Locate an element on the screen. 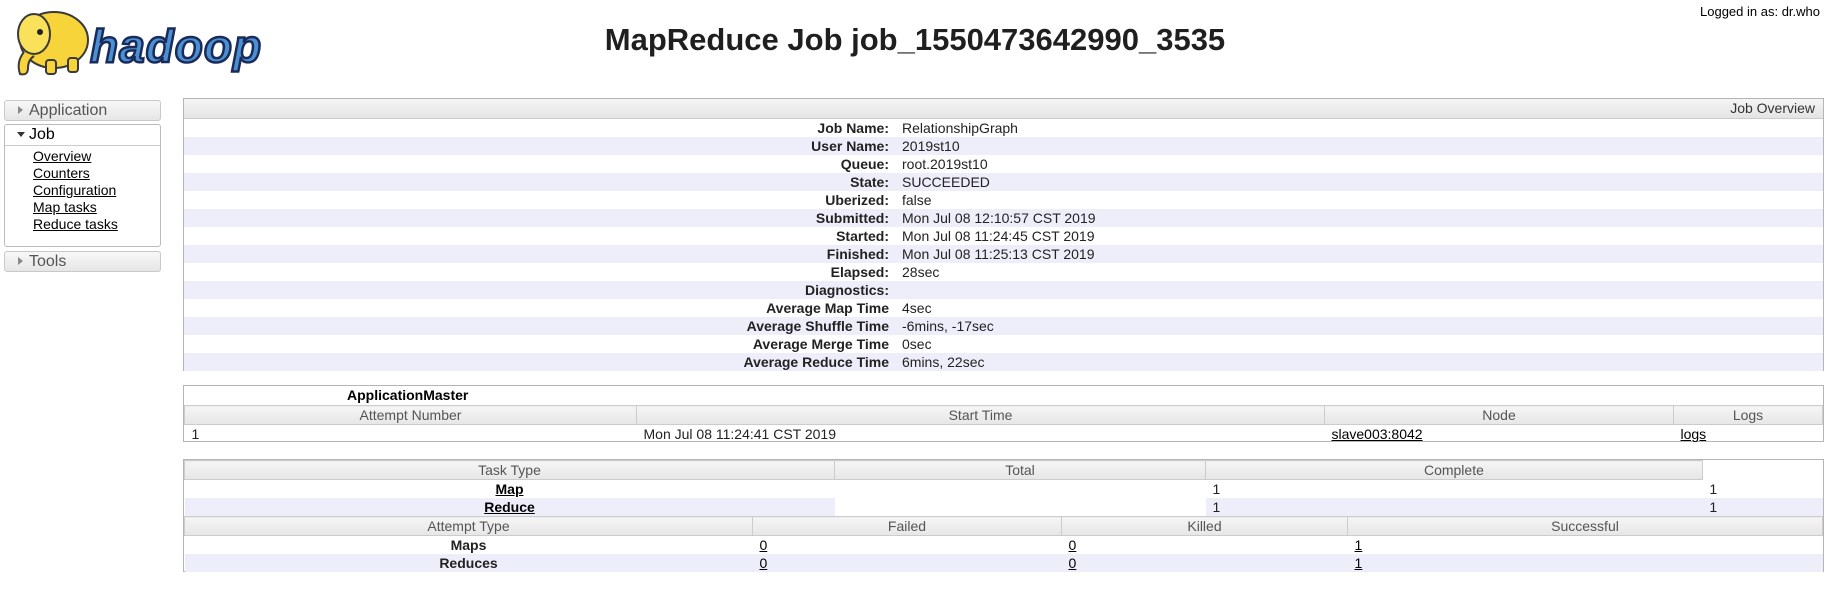 Image resolution: width=1830 pixels, height=595 pixels. overview-row: Average Map Time 4sec is located at coordinates (1003, 308).